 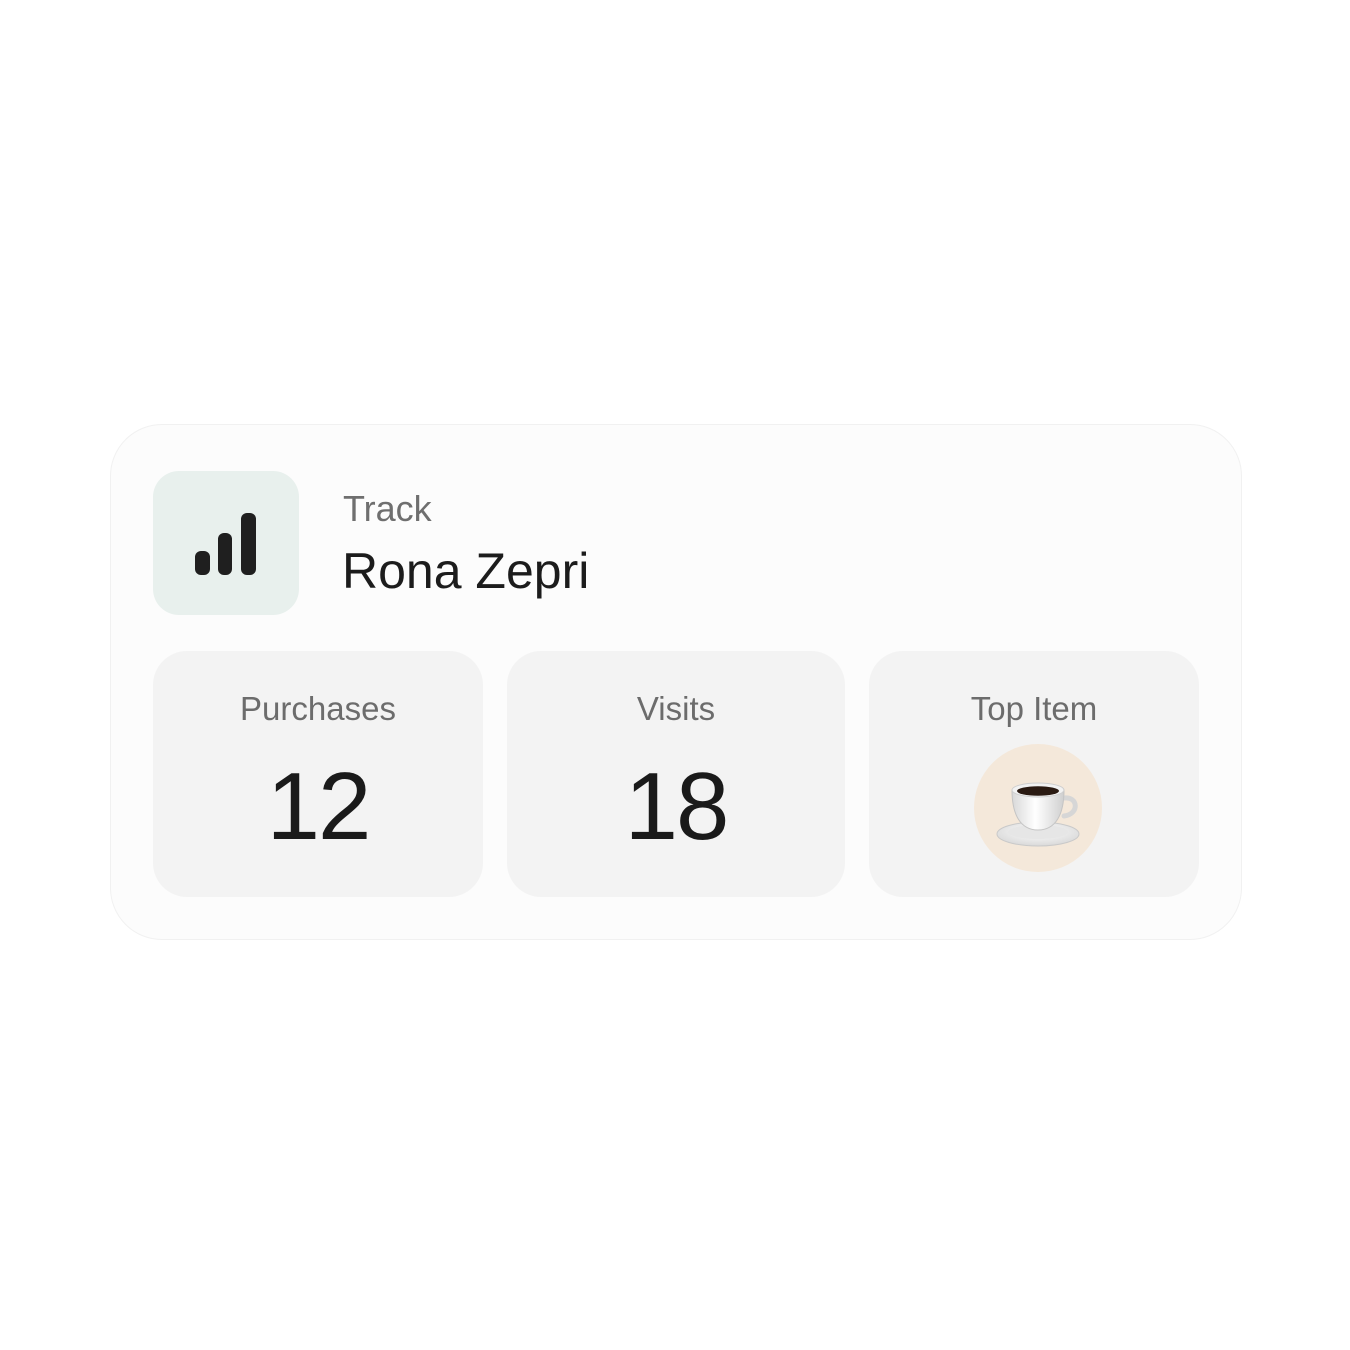 I want to click on visits-tile: Visits 18, so click(x=676, y=774).